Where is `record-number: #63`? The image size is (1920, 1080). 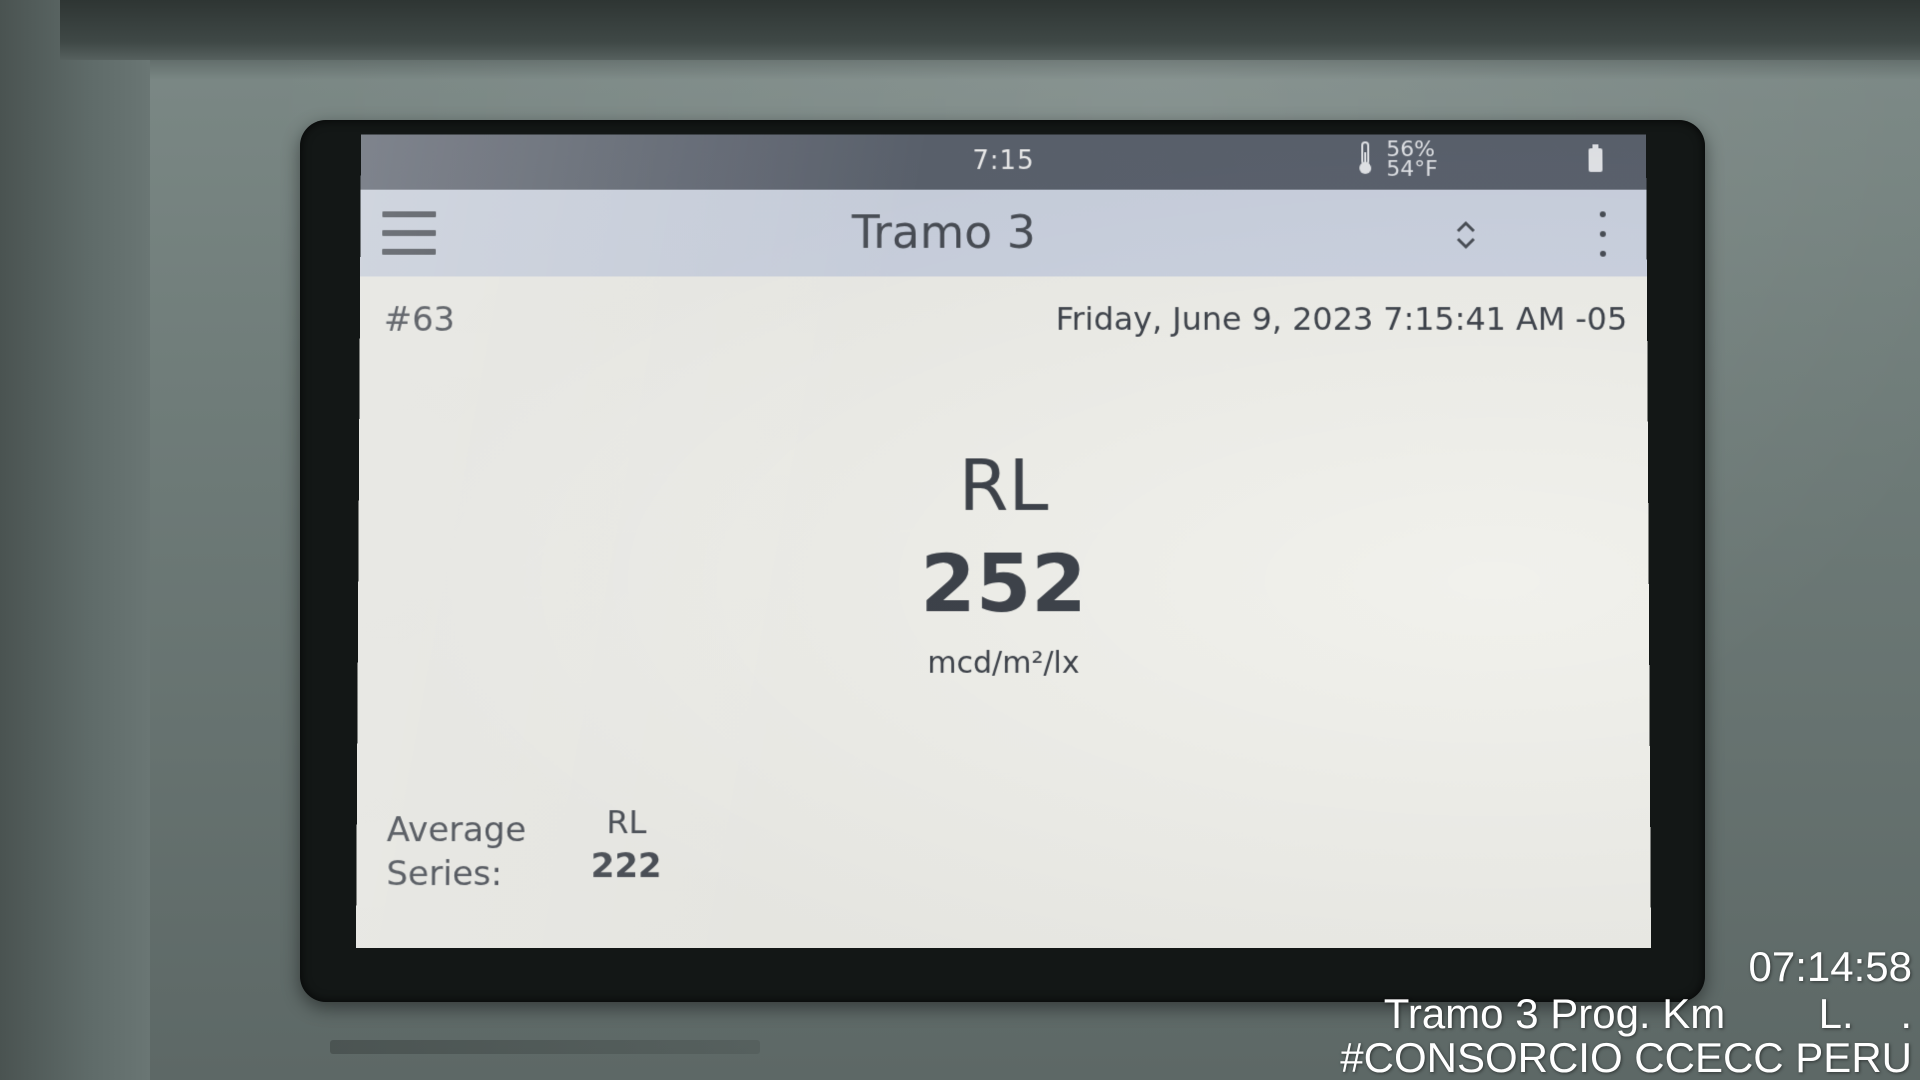 record-number: #63 is located at coordinates (420, 320).